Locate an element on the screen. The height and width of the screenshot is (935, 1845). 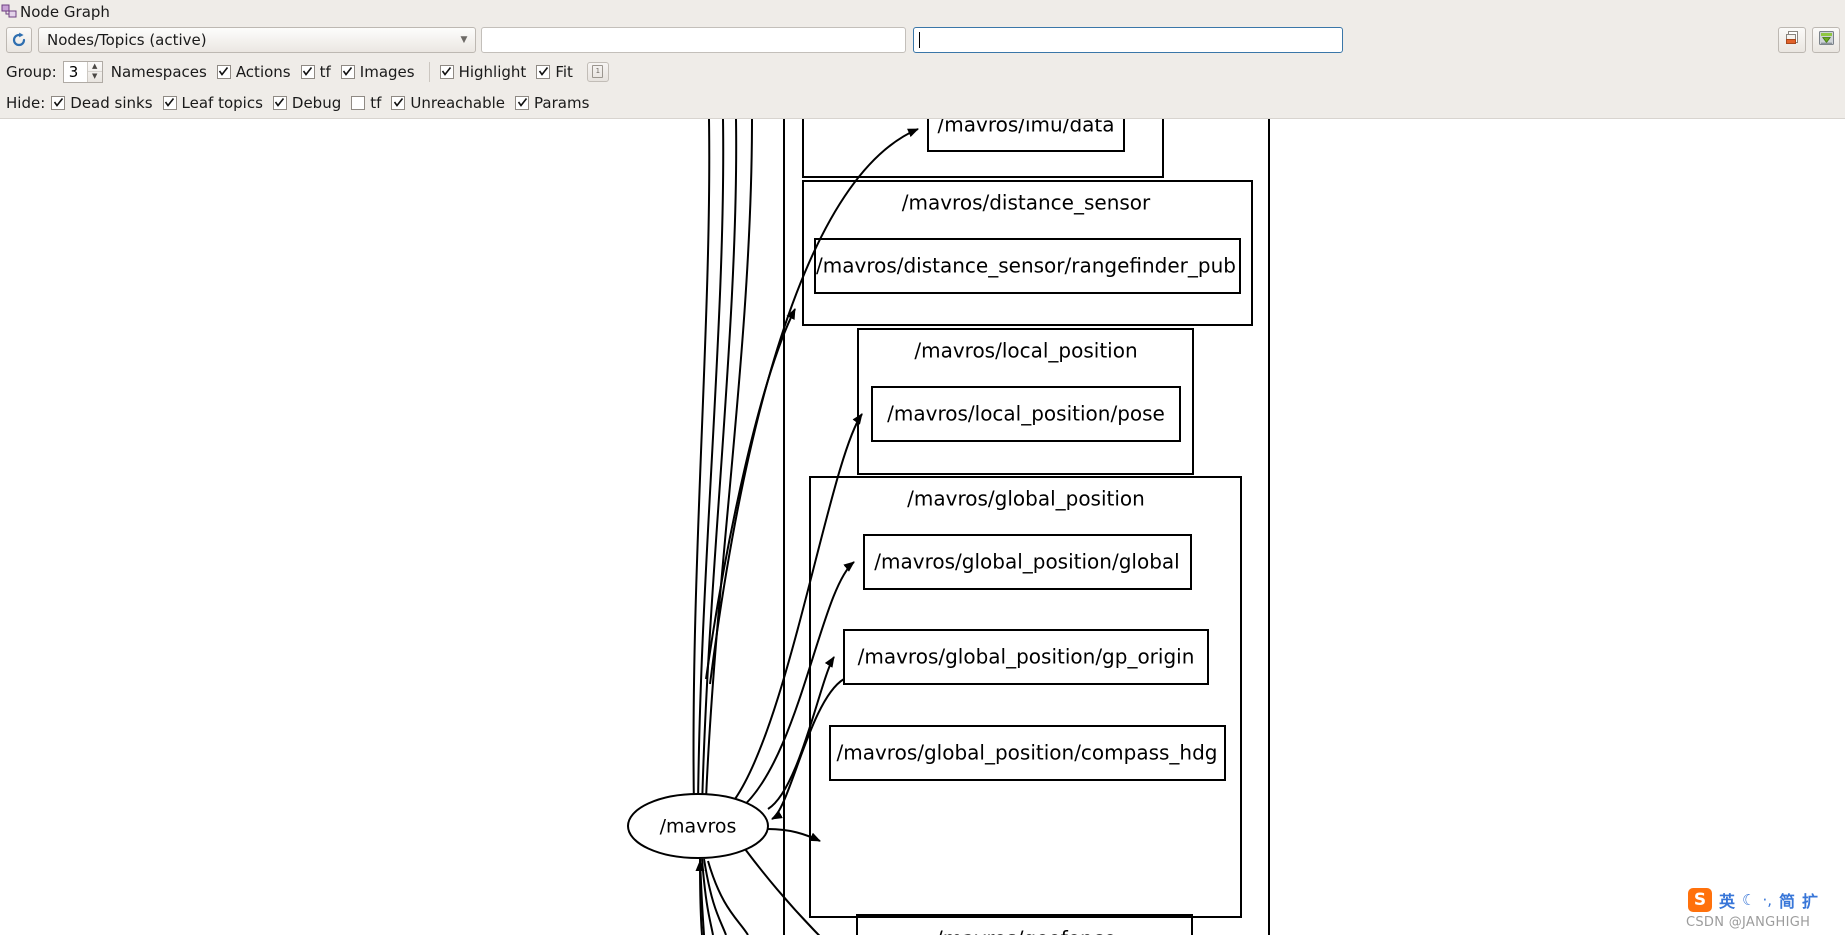
highlight-checkbox: Highlight is located at coordinates (483, 71).